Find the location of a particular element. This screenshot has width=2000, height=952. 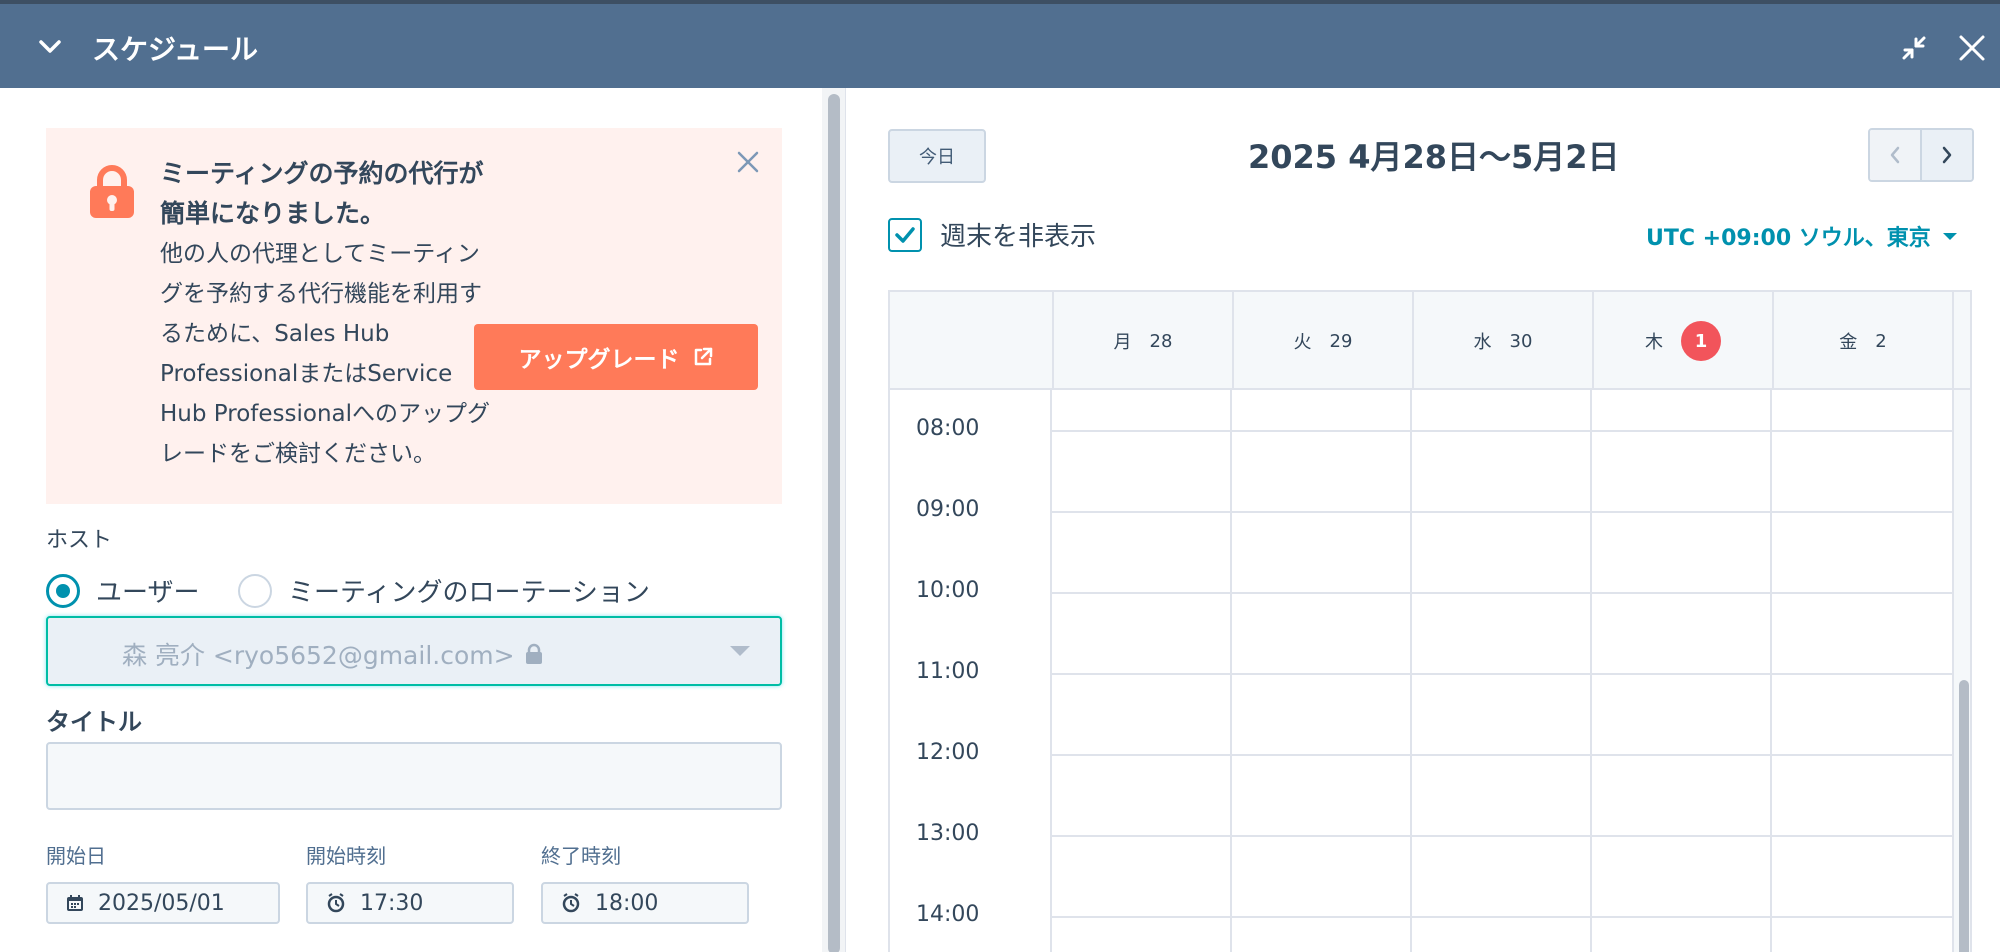

host-option-rotation: ミーティングのローテーション is located at coordinates (444, 590).